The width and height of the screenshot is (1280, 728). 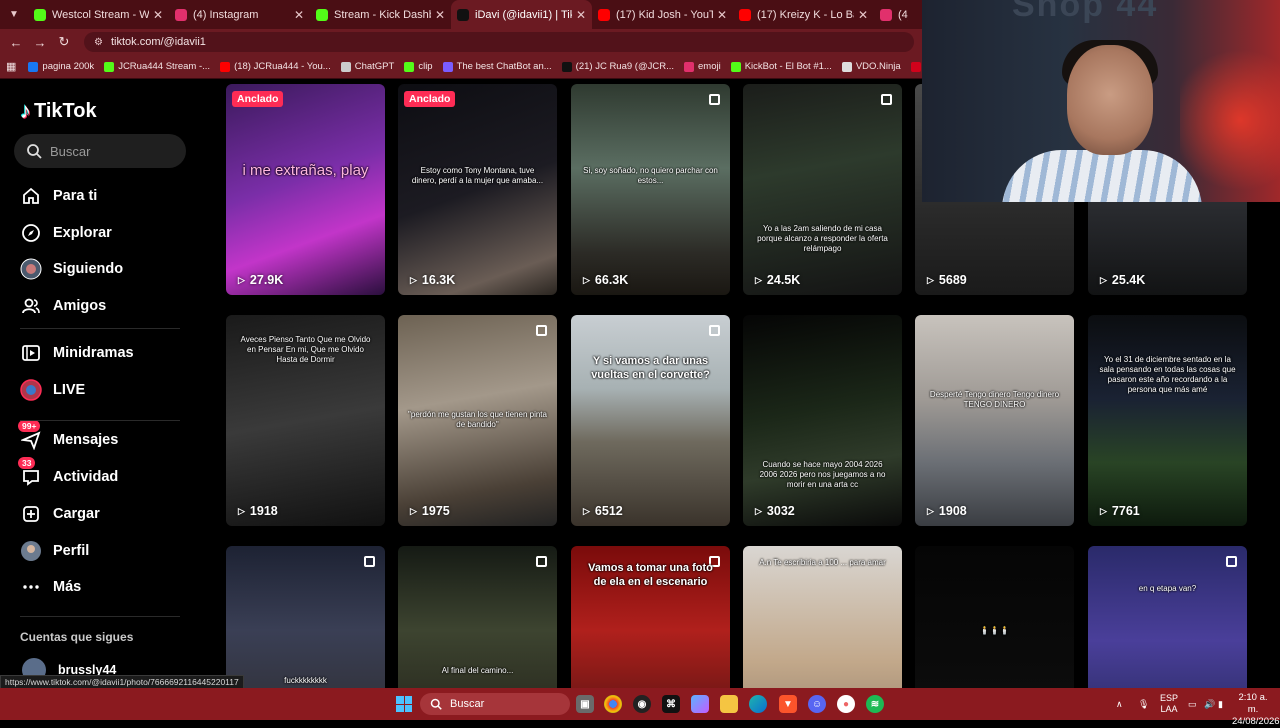 What do you see at coordinates (642, 704) in the screenshot?
I see `obs-icon: ◉` at bounding box center [642, 704].